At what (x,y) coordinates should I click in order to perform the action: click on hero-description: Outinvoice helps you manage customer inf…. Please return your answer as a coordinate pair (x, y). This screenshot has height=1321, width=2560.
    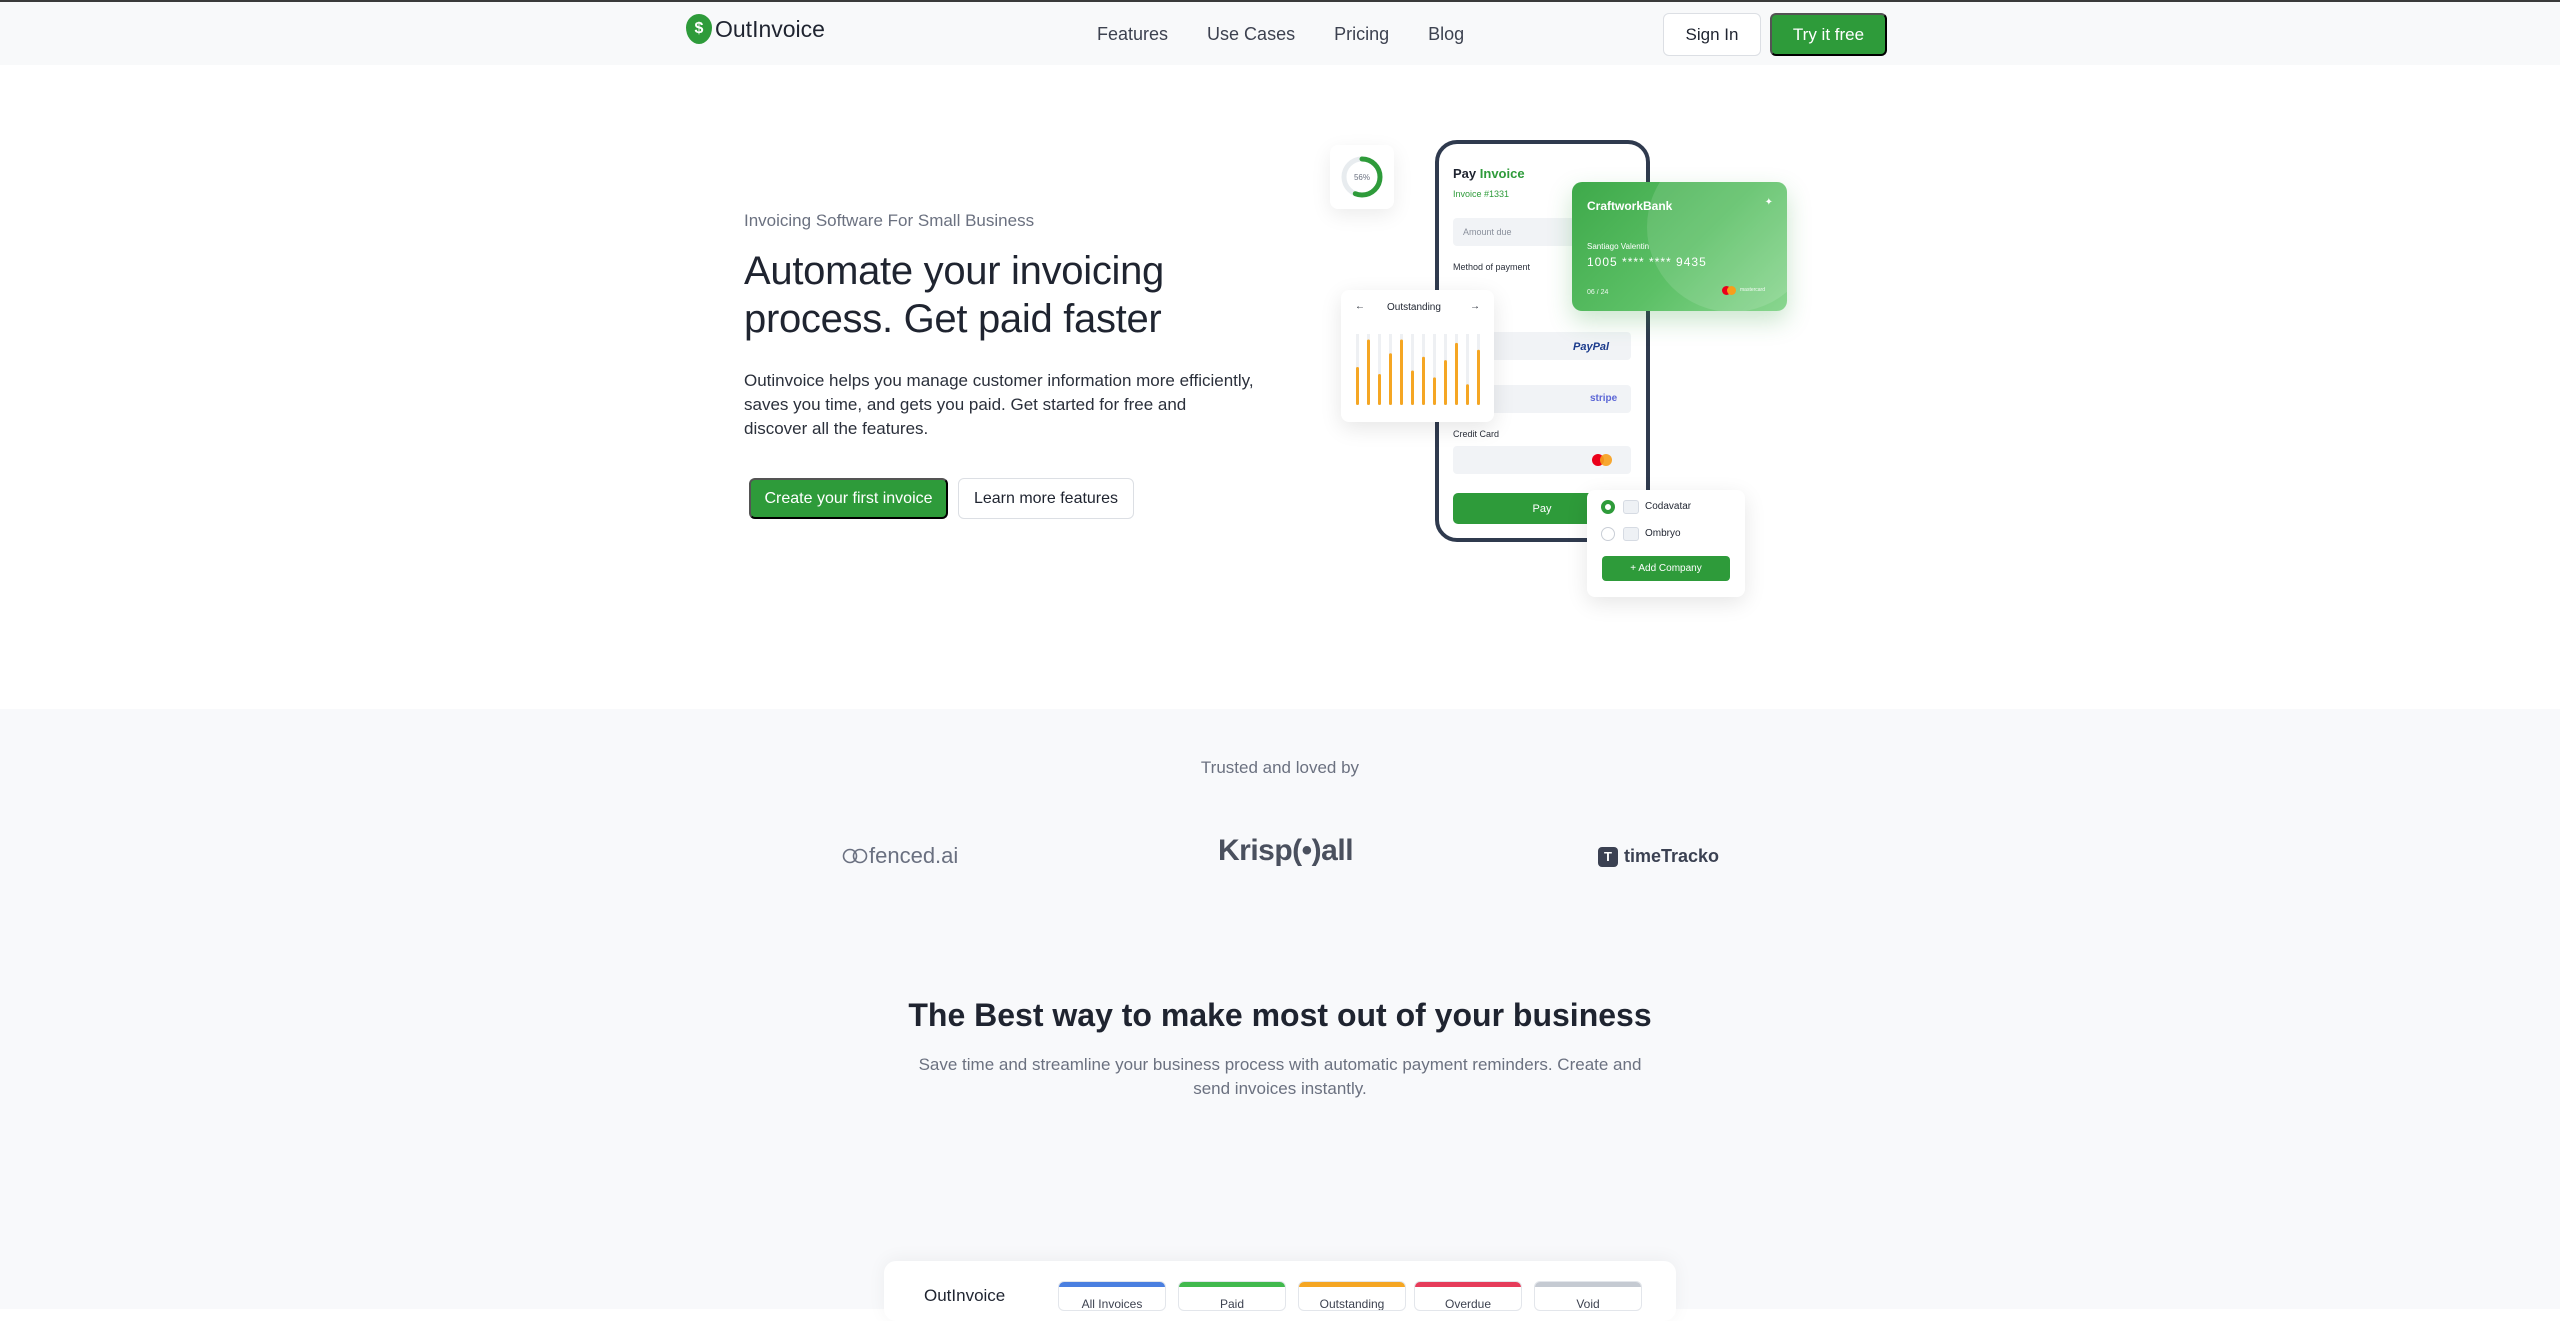
    Looking at the image, I should click on (999, 404).